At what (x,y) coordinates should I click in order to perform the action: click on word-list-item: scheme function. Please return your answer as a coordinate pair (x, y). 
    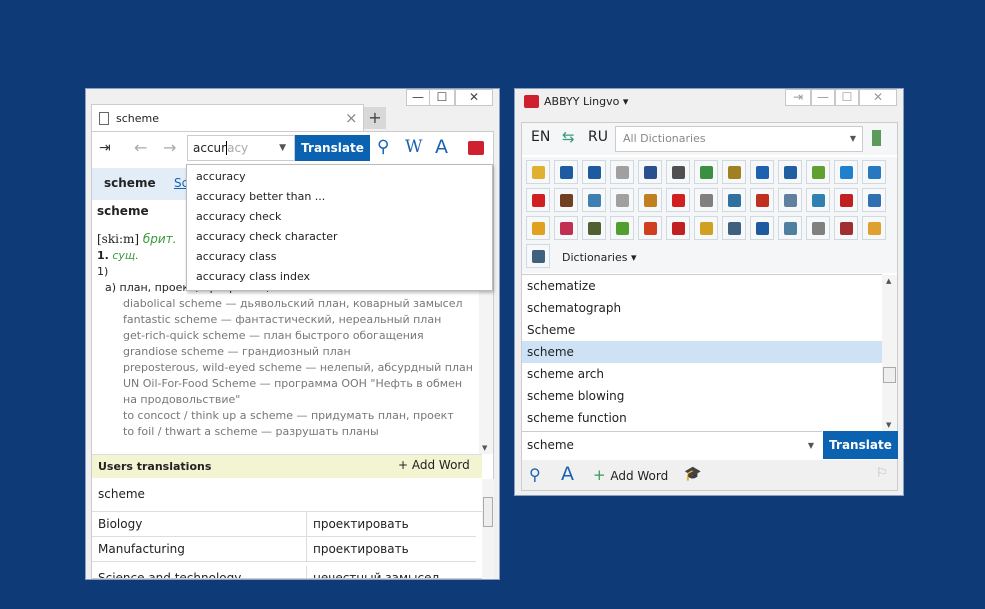
    Looking at the image, I should click on (702, 418).